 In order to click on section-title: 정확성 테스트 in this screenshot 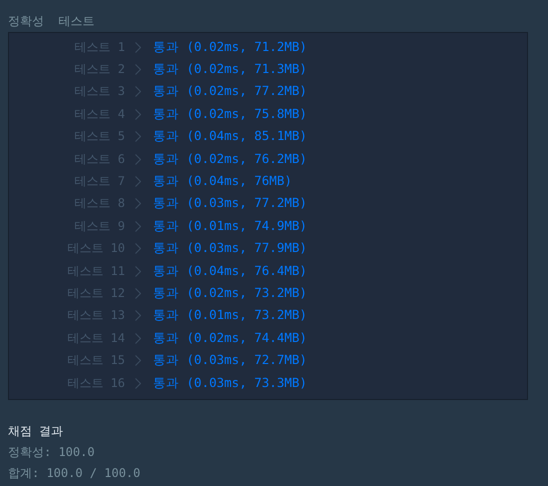, I will do `click(52, 21)`.